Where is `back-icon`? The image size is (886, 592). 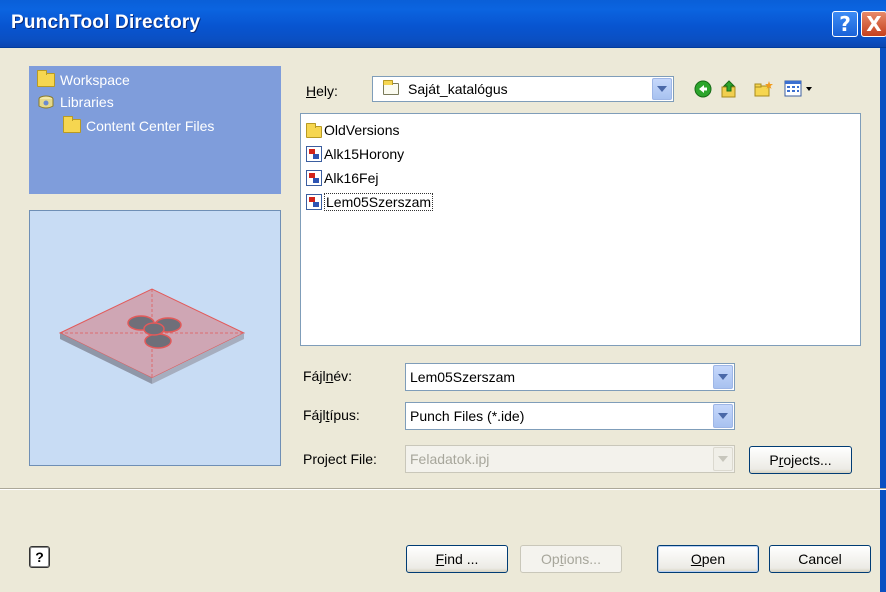 back-icon is located at coordinates (703, 89).